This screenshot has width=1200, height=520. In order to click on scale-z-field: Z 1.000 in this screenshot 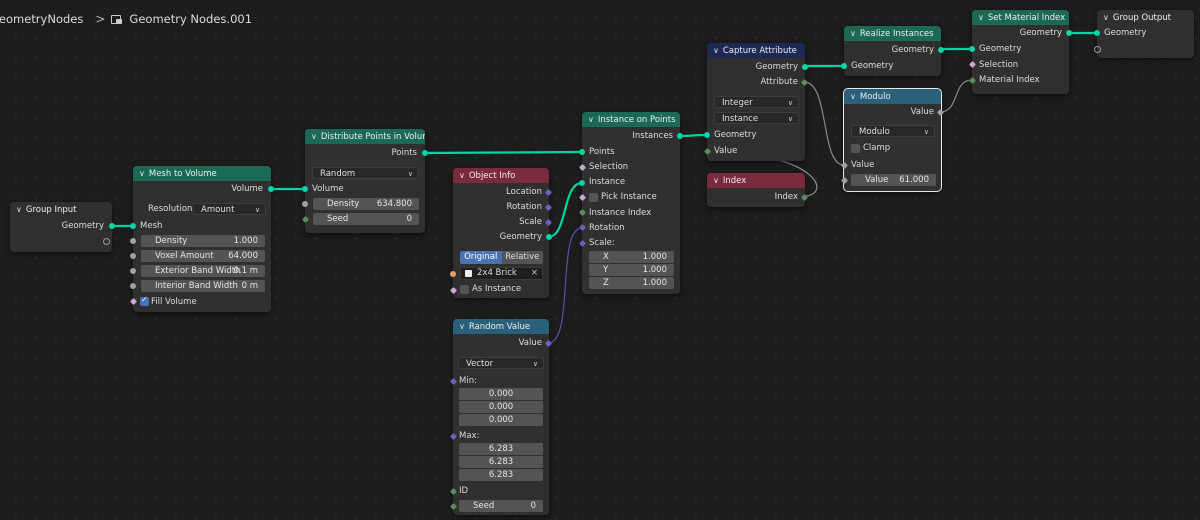, I will do `click(631, 283)`.